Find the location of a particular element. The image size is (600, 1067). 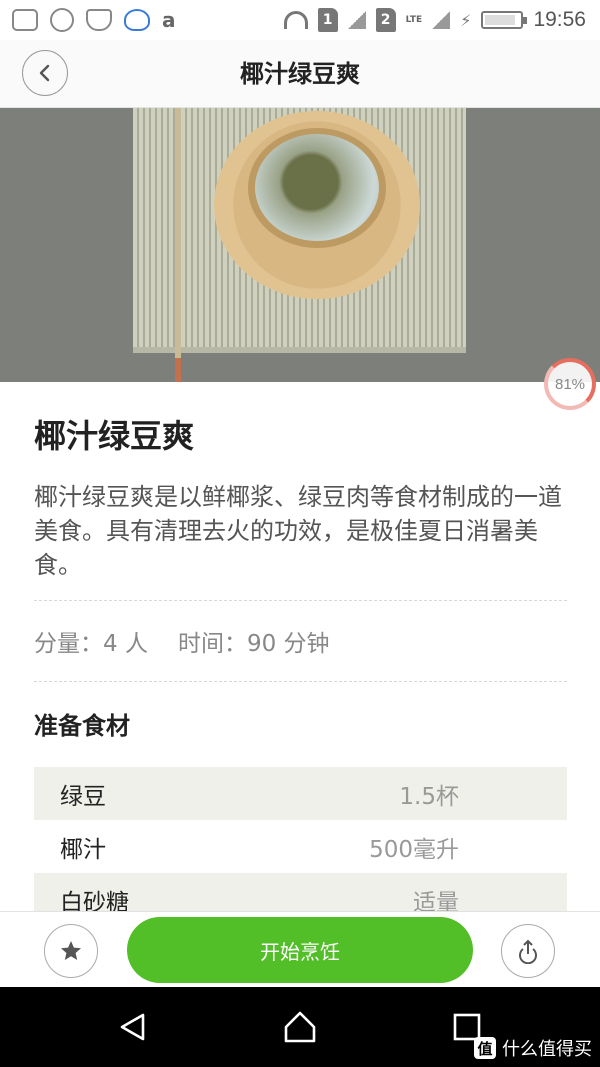

ingredient-name: 椰汁 is located at coordinates (83, 849).